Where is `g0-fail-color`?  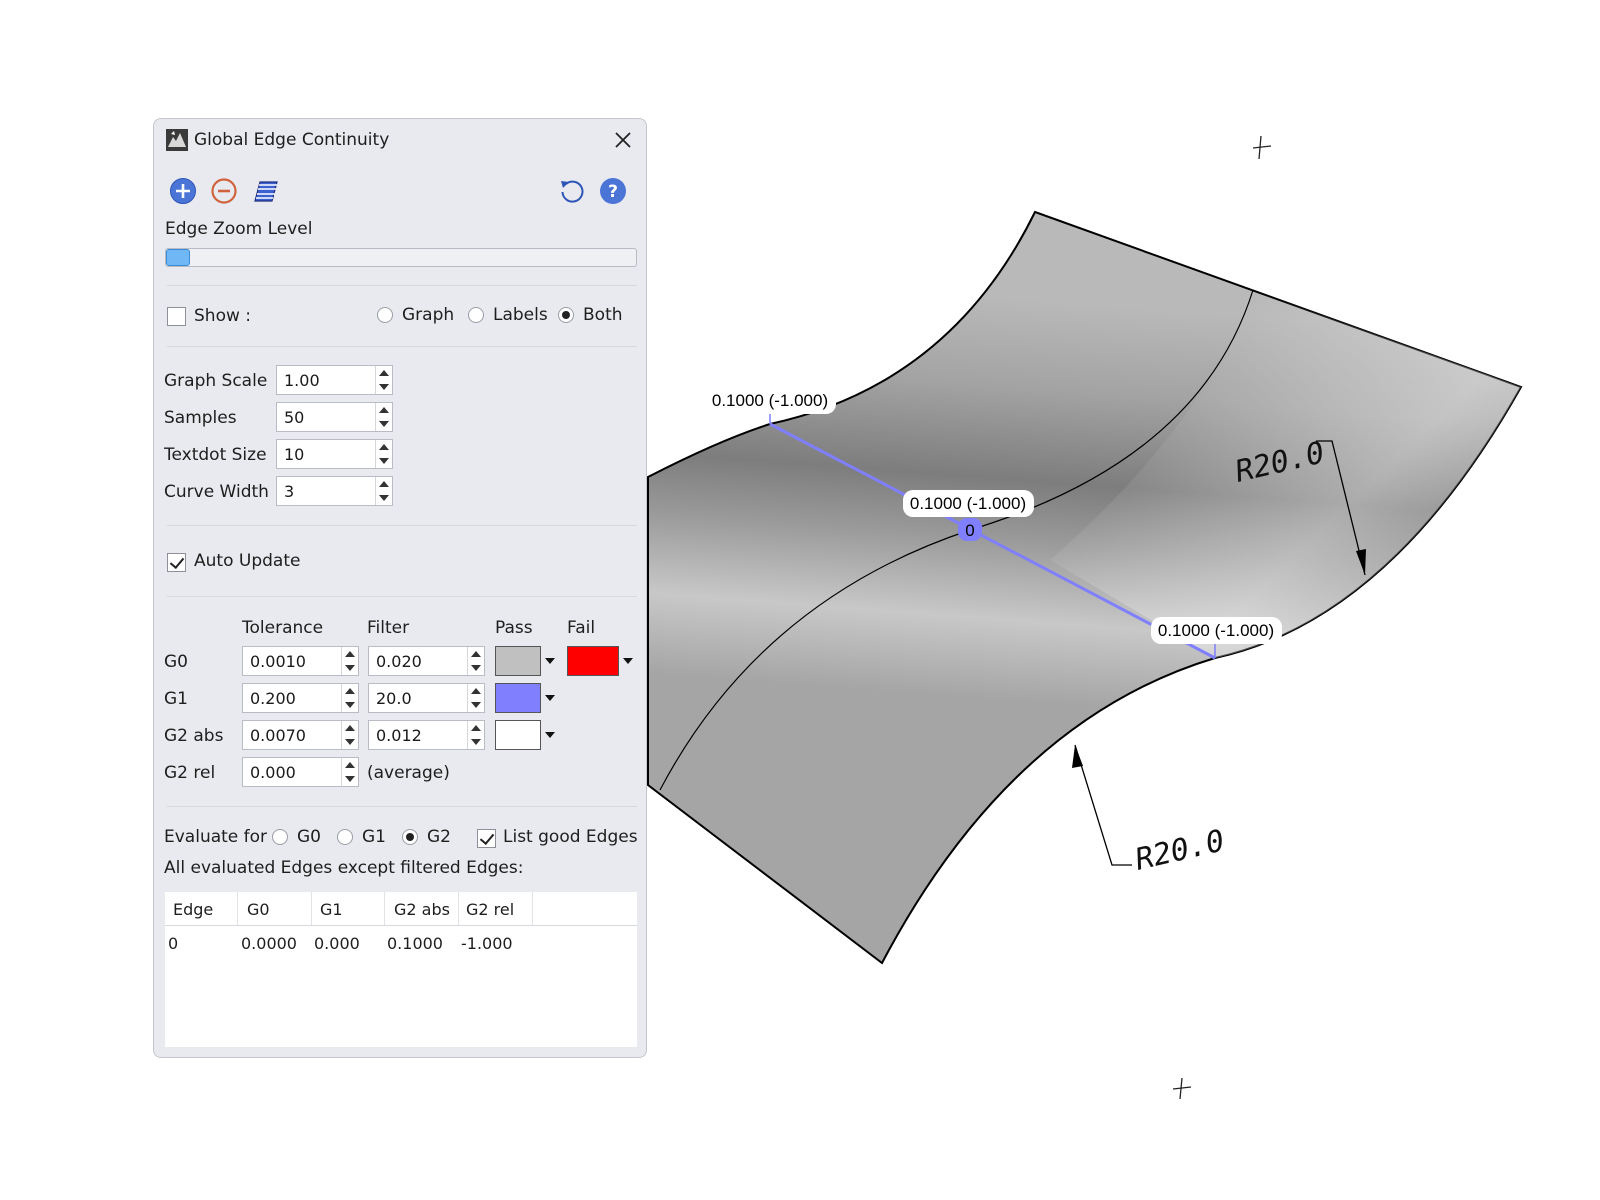
g0-fail-color is located at coordinates (593, 661).